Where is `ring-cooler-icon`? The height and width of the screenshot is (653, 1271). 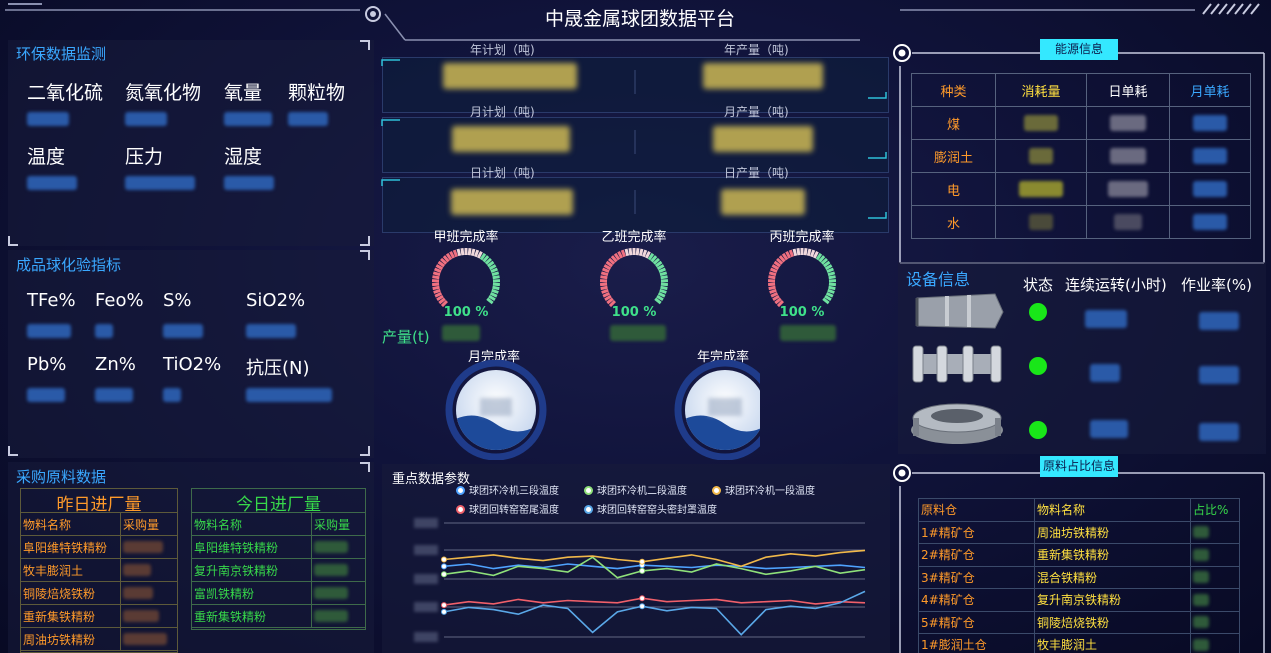 ring-cooler-icon is located at coordinates (957, 423).